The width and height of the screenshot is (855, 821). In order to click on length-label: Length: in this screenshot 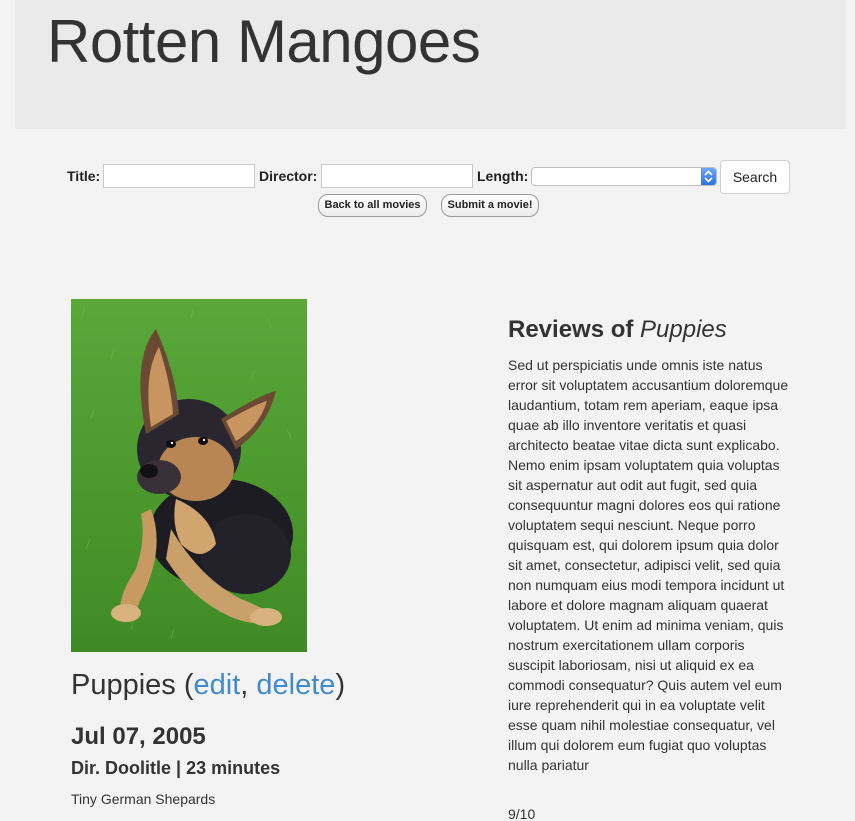, I will do `click(503, 176)`.